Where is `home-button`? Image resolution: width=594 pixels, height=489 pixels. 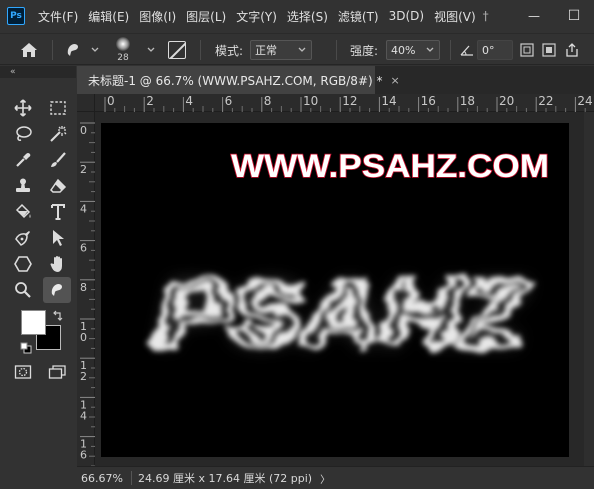 home-button is located at coordinates (29, 50).